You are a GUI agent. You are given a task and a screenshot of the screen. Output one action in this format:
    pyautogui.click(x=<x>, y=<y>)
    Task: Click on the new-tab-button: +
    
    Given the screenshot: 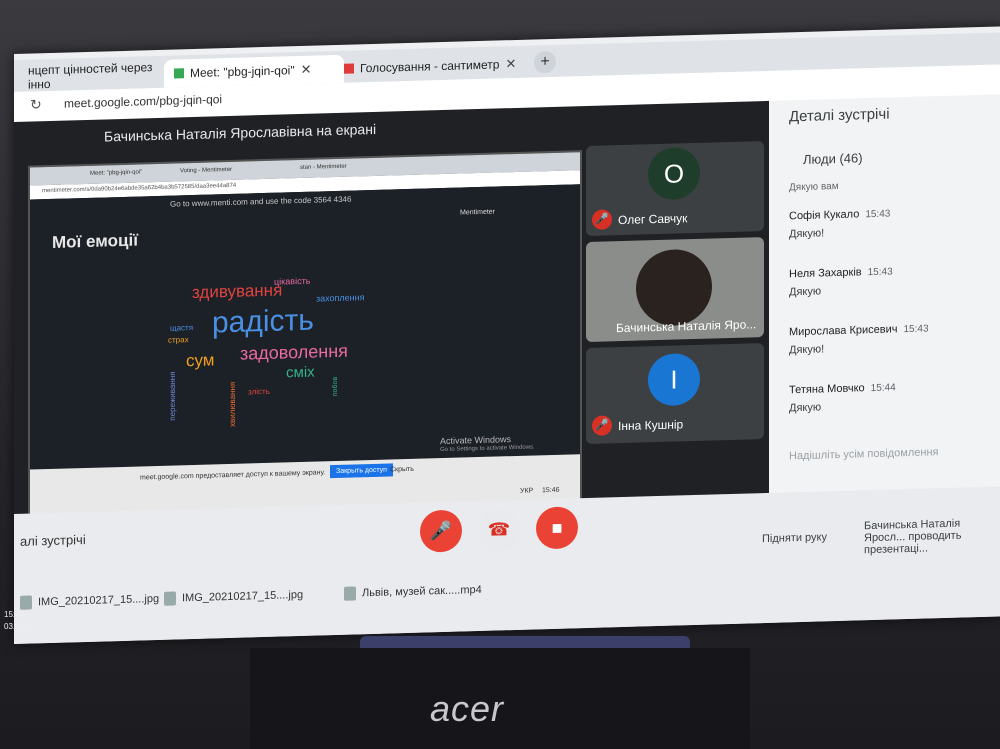 What is the action you would take?
    pyautogui.click(x=545, y=62)
    